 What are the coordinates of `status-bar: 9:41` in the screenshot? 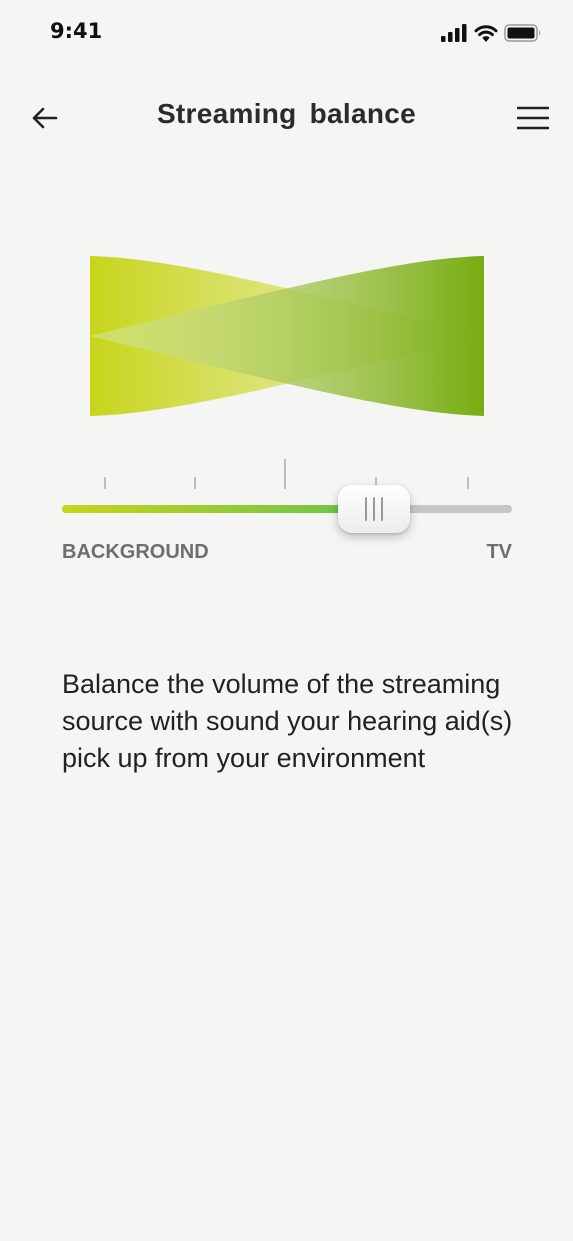 It's located at (286, 33).